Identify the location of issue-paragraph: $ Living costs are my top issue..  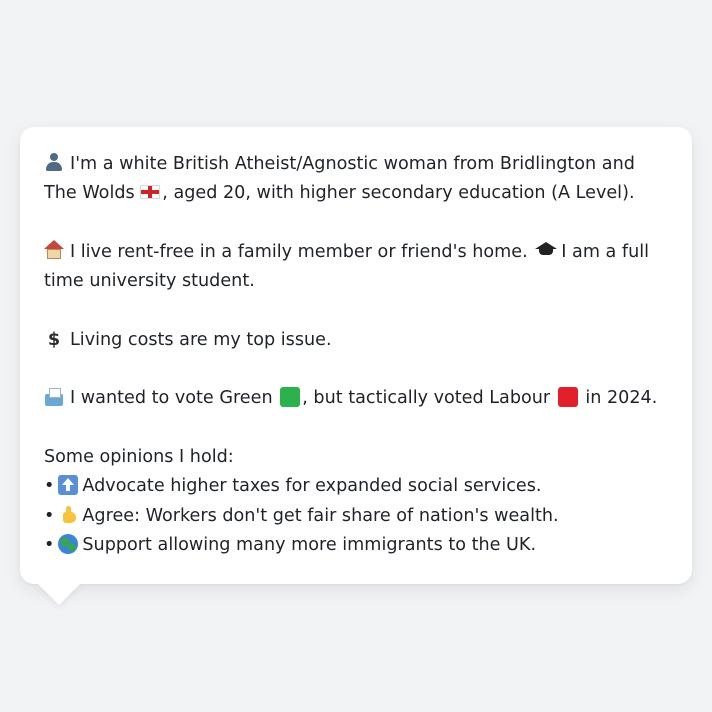
(356, 340).